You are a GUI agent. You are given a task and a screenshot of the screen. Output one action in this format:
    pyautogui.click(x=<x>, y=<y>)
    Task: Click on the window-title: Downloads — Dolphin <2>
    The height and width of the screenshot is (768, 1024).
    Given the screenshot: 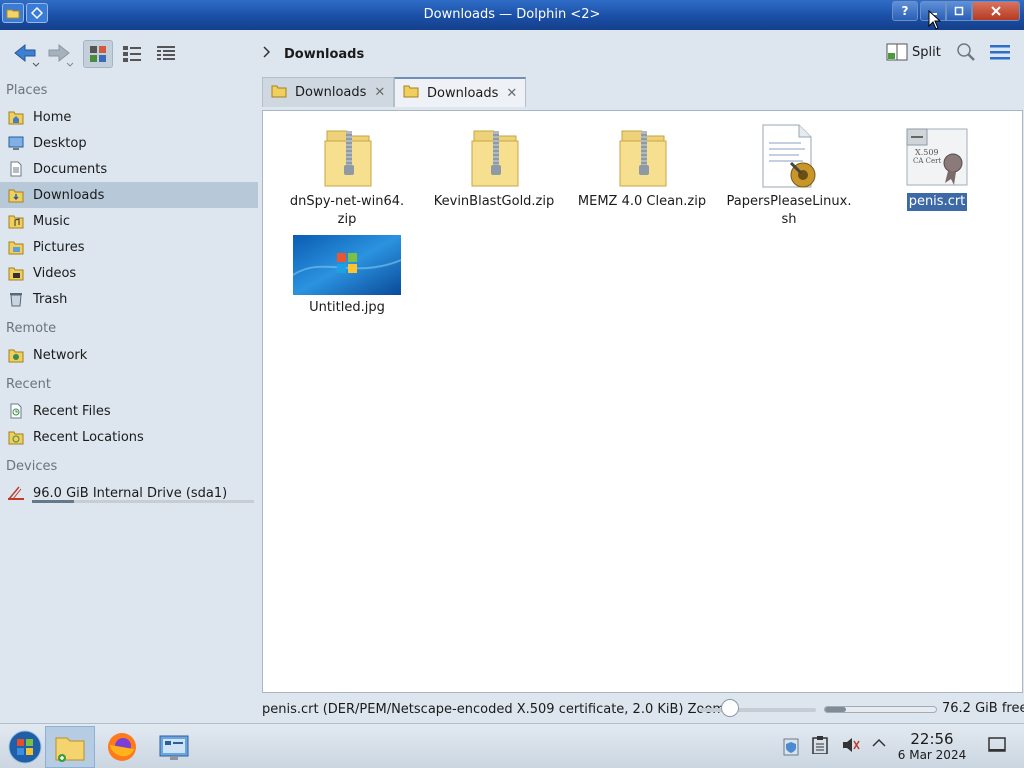 What is the action you would take?
    pyautogui.click(x=512, y=14)
    